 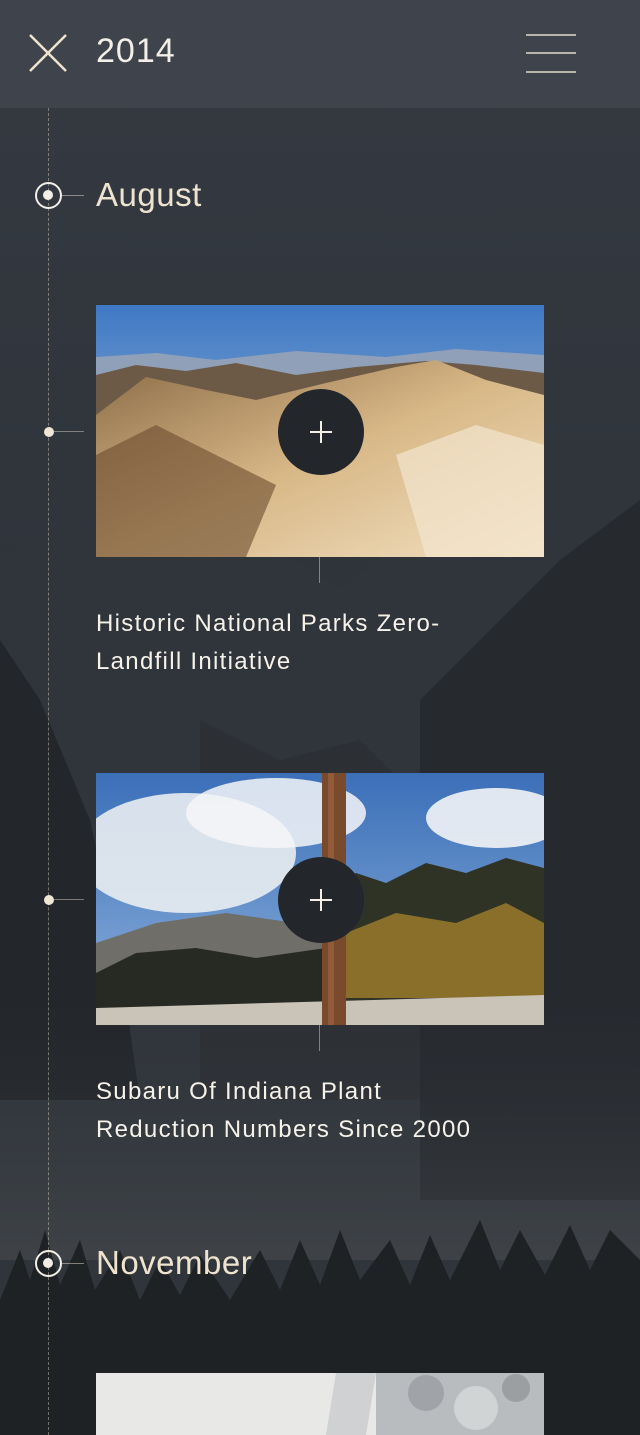 I want to click on app-header: 2014, so click(x=320, y=54).